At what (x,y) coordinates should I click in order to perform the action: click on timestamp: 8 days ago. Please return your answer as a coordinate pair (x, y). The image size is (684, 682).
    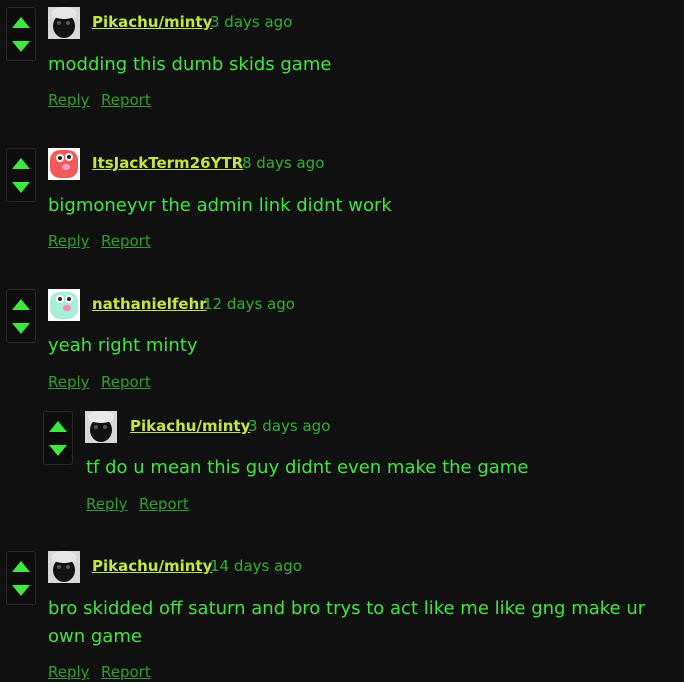
    Looking at the image, I should click on (283, 163).